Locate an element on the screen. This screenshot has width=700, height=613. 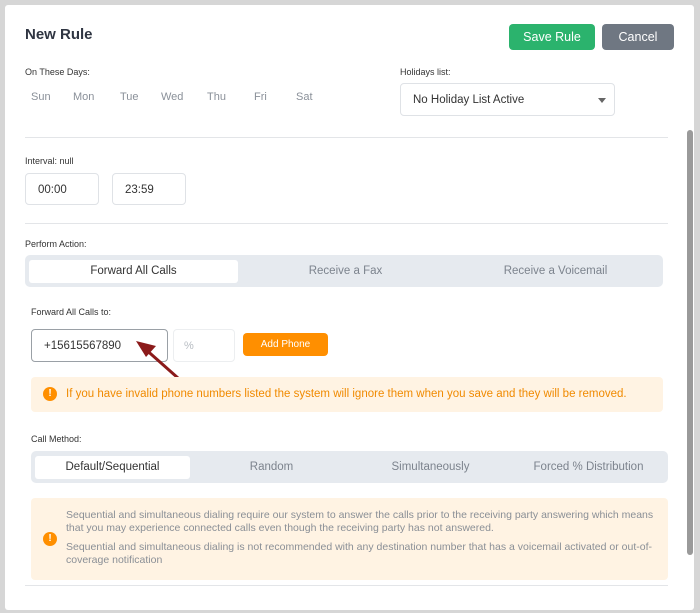
day-sat: Sat is located at coordinates (304, 97).